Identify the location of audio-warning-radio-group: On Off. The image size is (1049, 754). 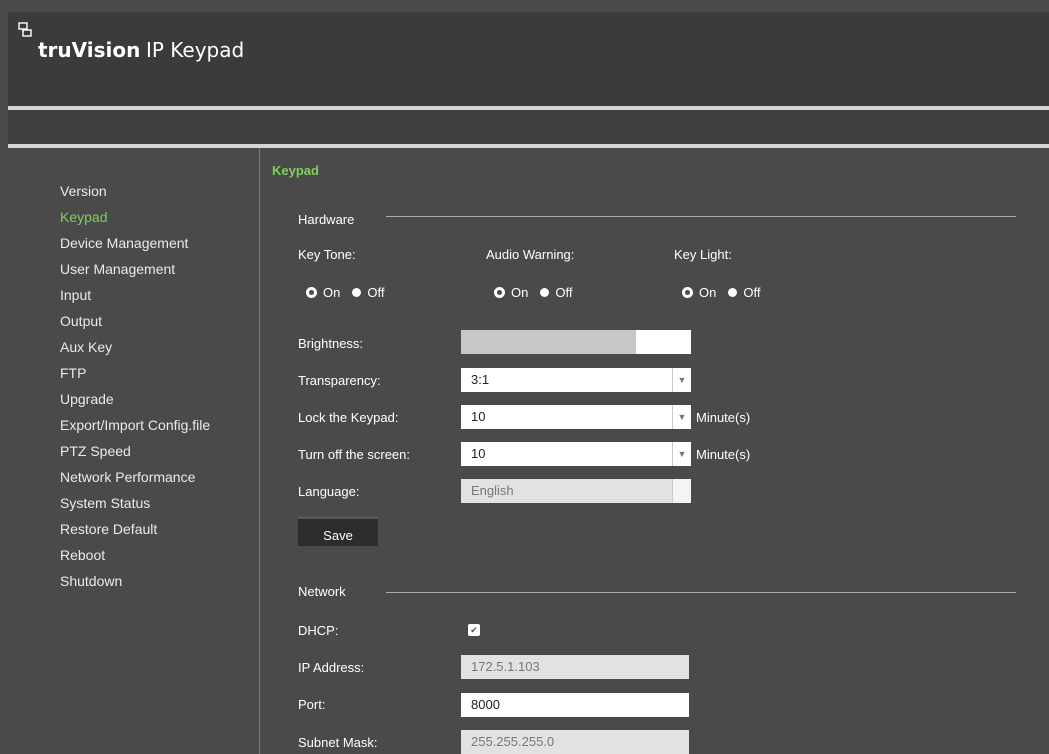
(533, 292).